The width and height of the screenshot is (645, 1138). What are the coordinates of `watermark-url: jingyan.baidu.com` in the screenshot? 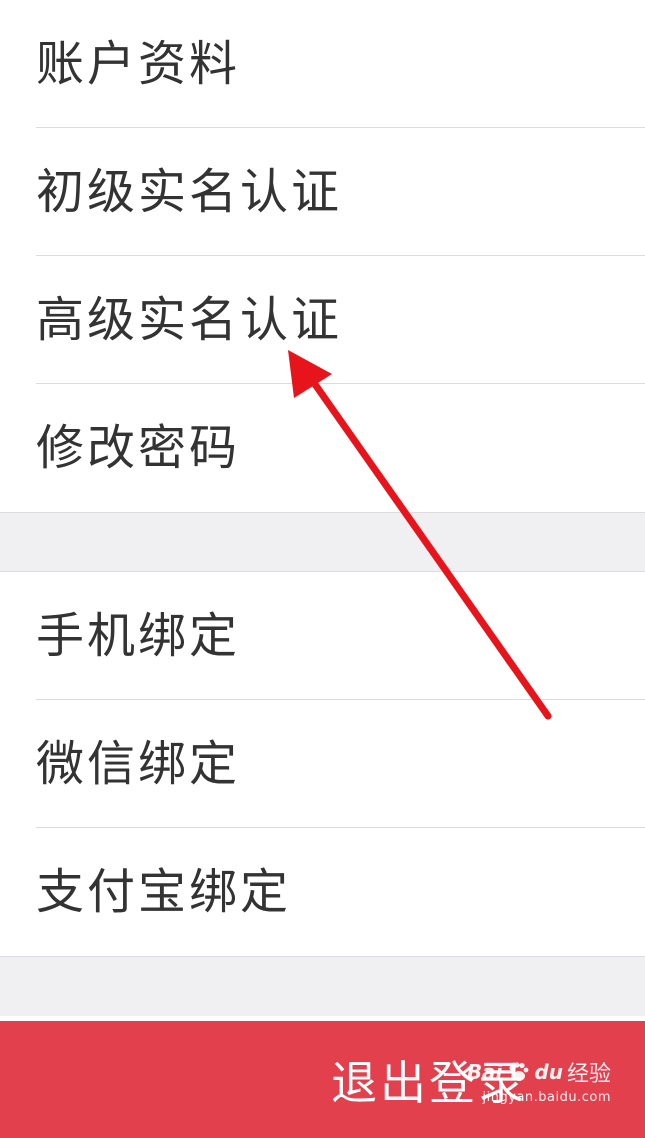 It's located at (546, 1097).